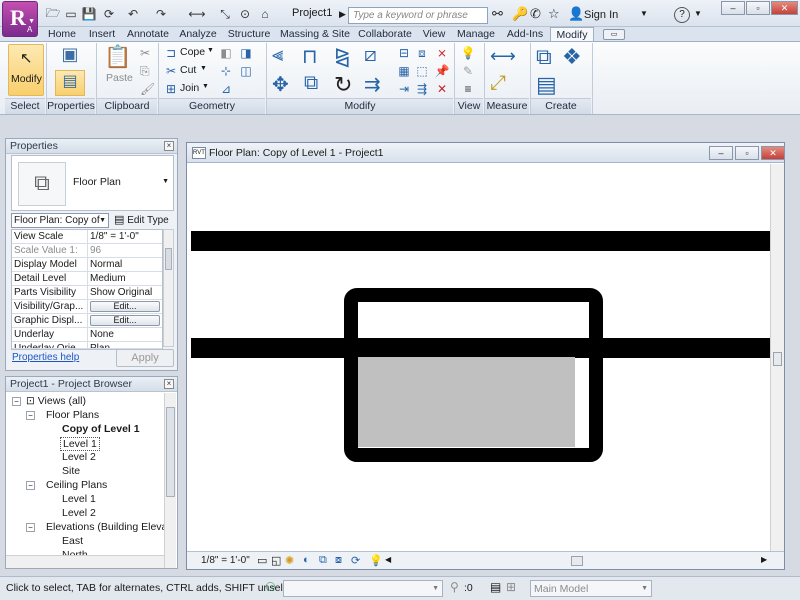 The image size is (800, 600). What do you see at coordinates (226, 89) in the screenshot?
I see `cut-profile-icon: ⊿` at bounding box center [226, 89].